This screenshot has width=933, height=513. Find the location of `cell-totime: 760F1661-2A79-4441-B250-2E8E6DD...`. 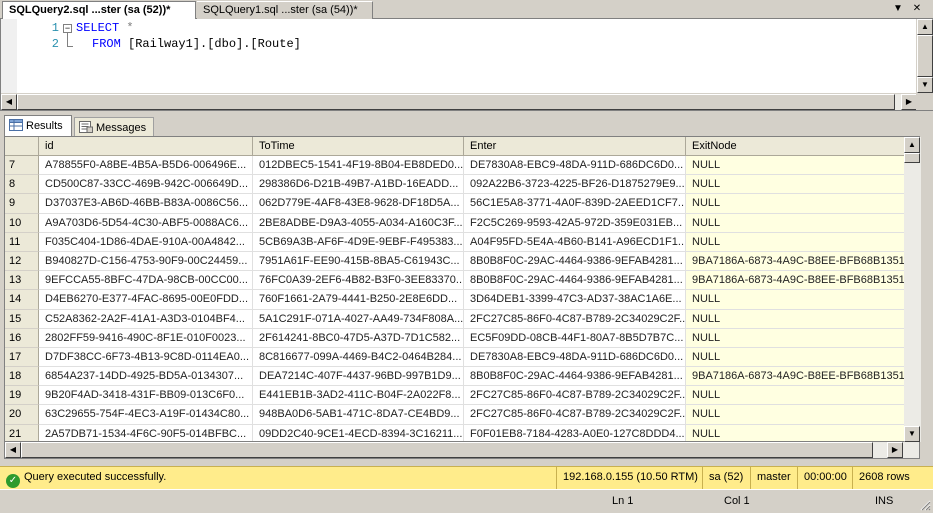

cell-totime: 760F1661-2A79-4441-B250-2E8E6DD... is located at coordinates (358, 300).